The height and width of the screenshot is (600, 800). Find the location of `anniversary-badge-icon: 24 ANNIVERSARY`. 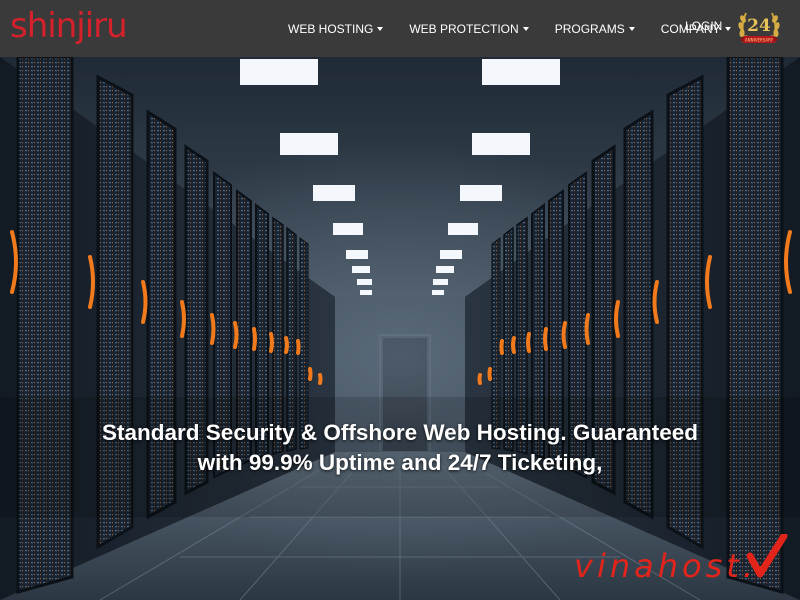

anniversary-badge-icon: 24 ANNIVERSARY is located at coordinates (759, 27).